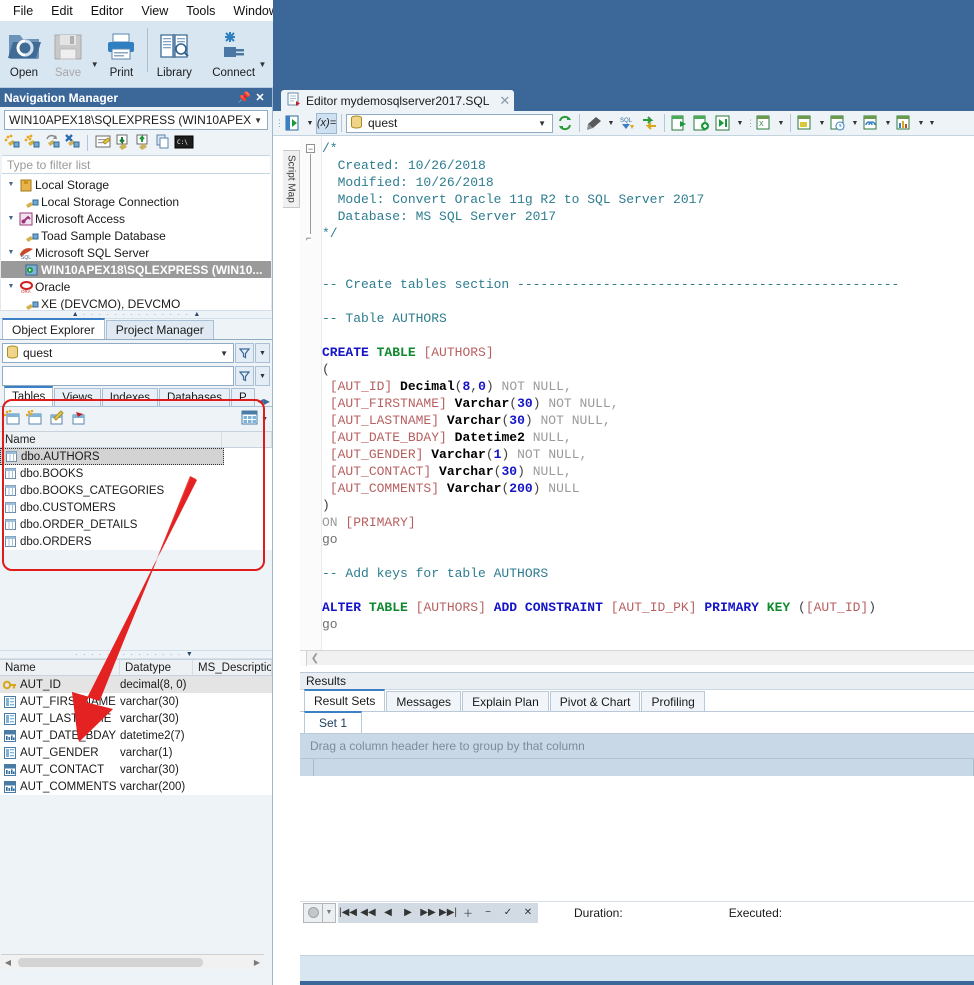 The width and height of the screenshot is (974, 985). Describe the element at coordinates (594, 123) in the screenshot. I see `format-paint-button` at that location.